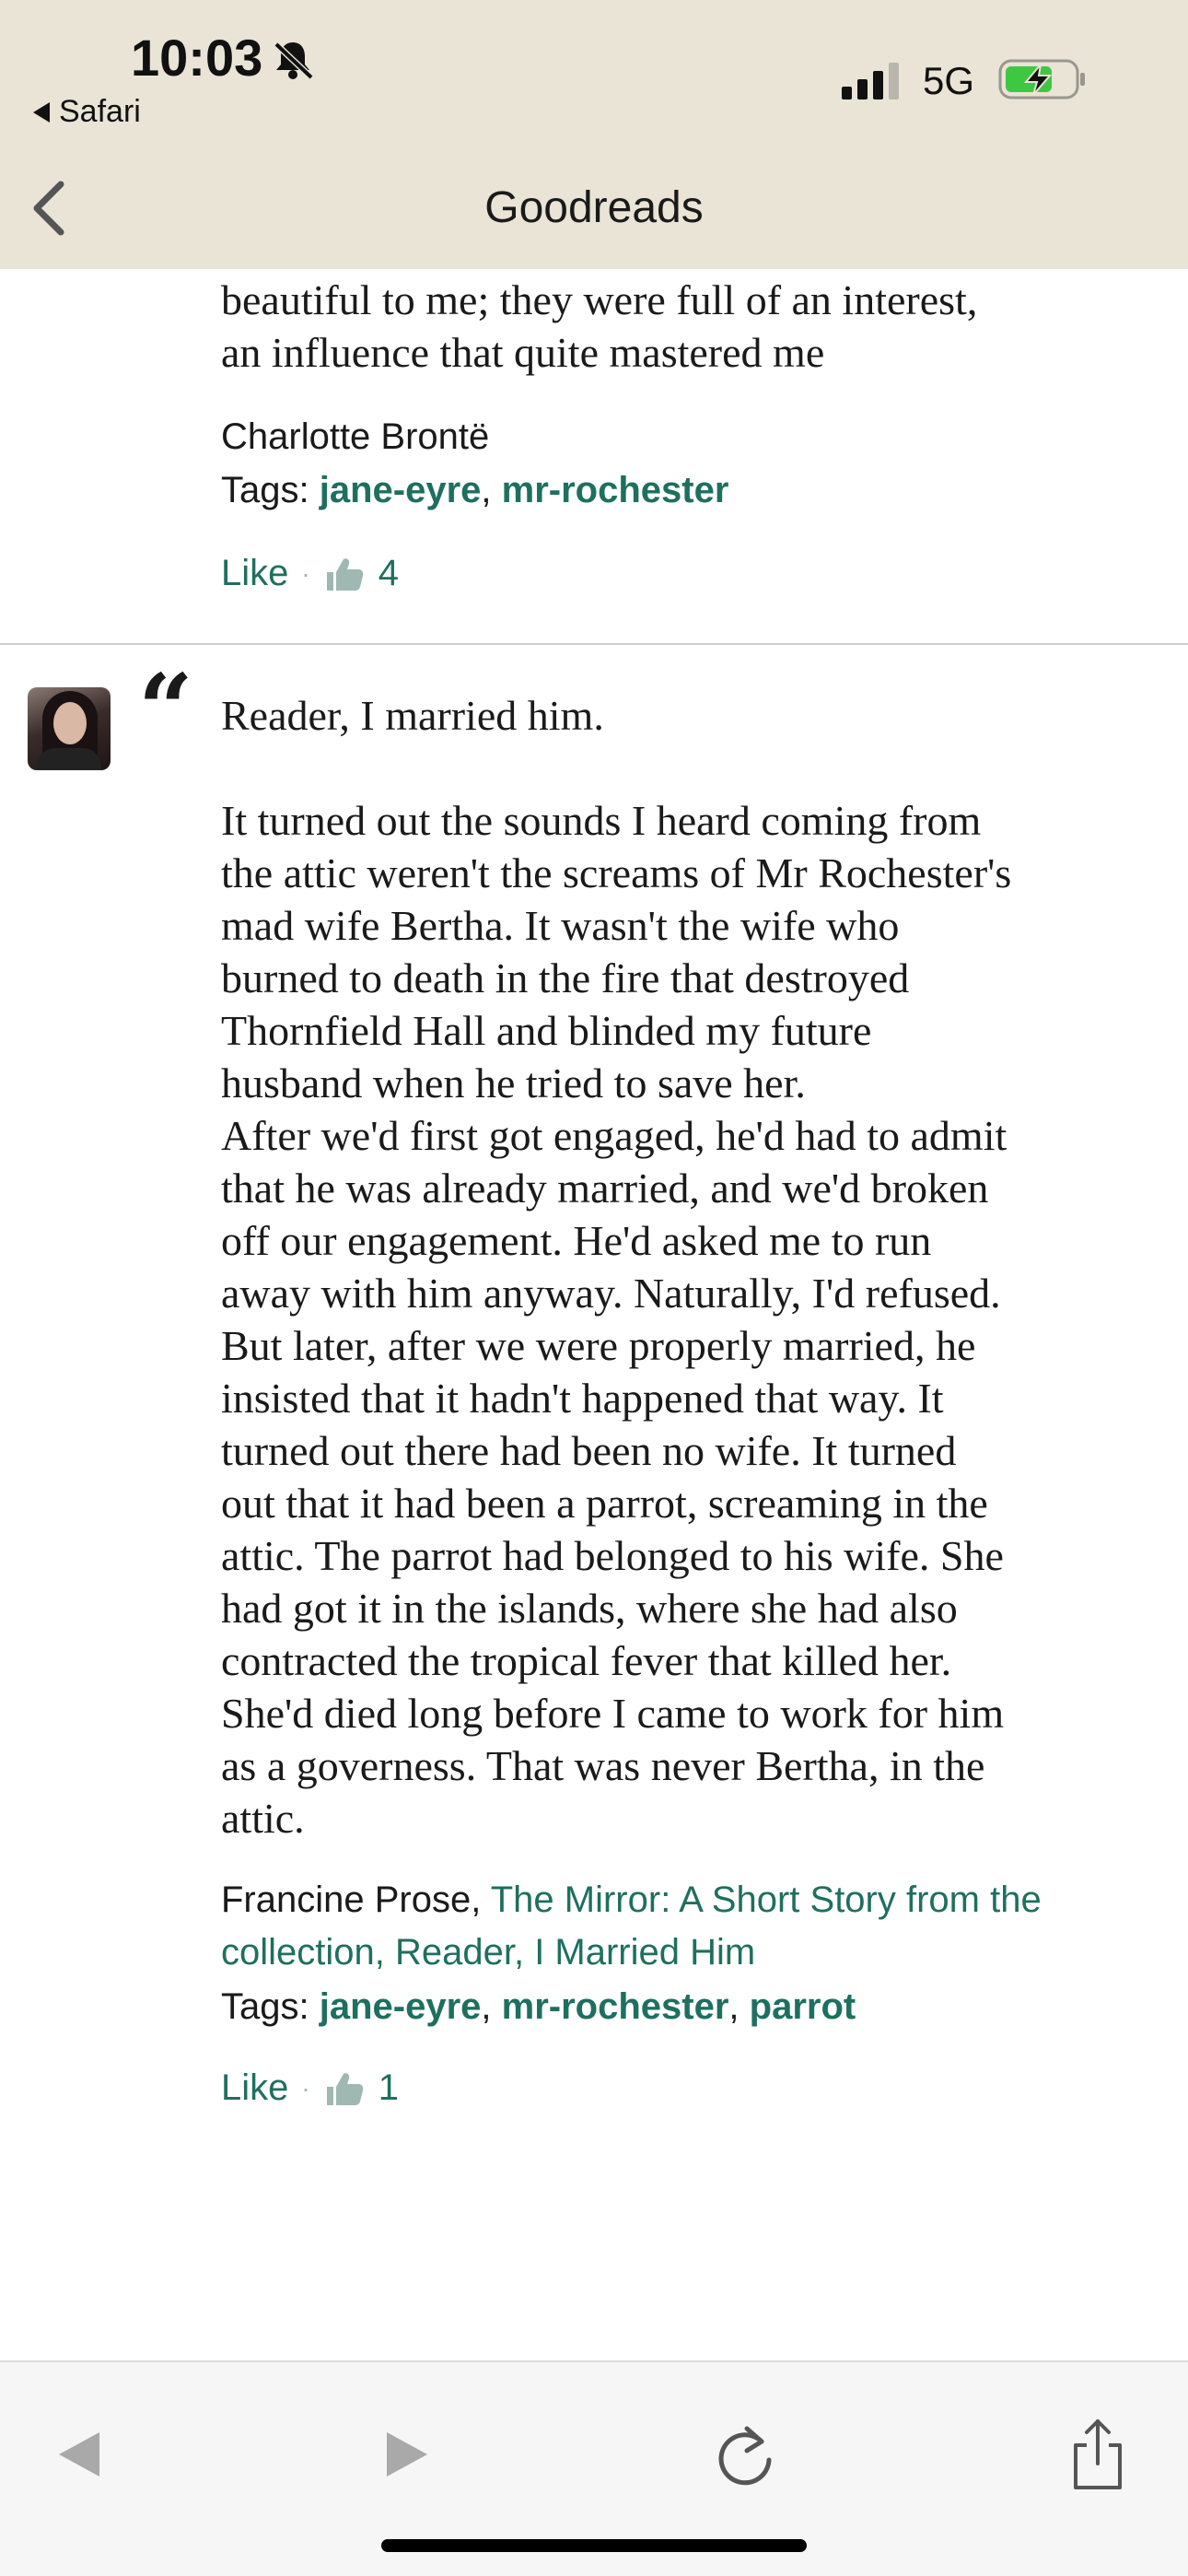 Image resolution: width=1188 pixels, height=2576 pixels. Describe the element at coordinates (803, 2007) in the screenshot. I see `tag-link: parrot` at that location.